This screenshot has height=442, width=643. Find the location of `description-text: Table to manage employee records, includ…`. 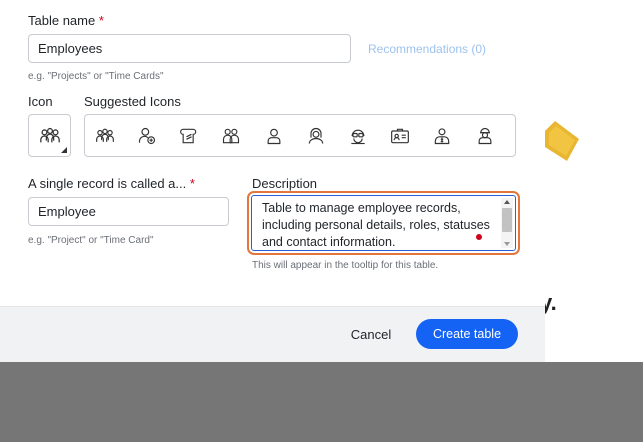

description-text: Table to manage employee records, includ… is located at coordinates (376, 225).